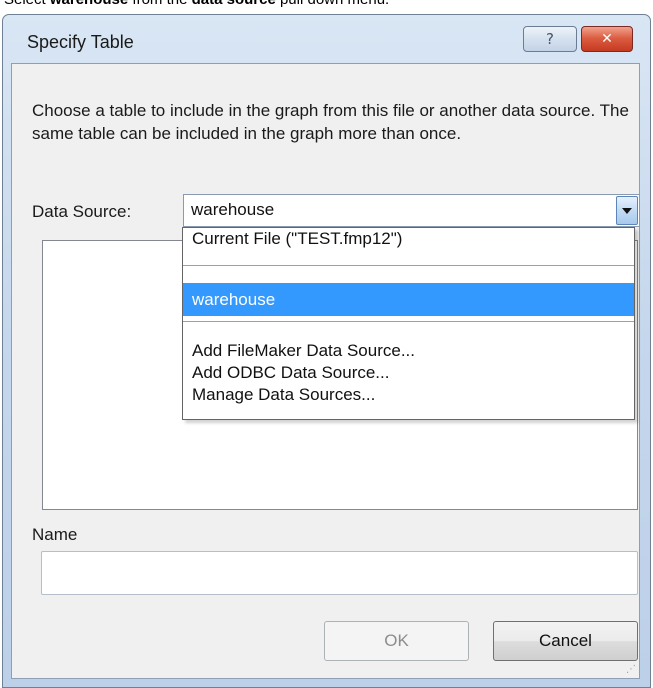 Image resolution: width=653 pixels, height=688 pixels. I want to click on chevron-down-icon, so click(627, 210).